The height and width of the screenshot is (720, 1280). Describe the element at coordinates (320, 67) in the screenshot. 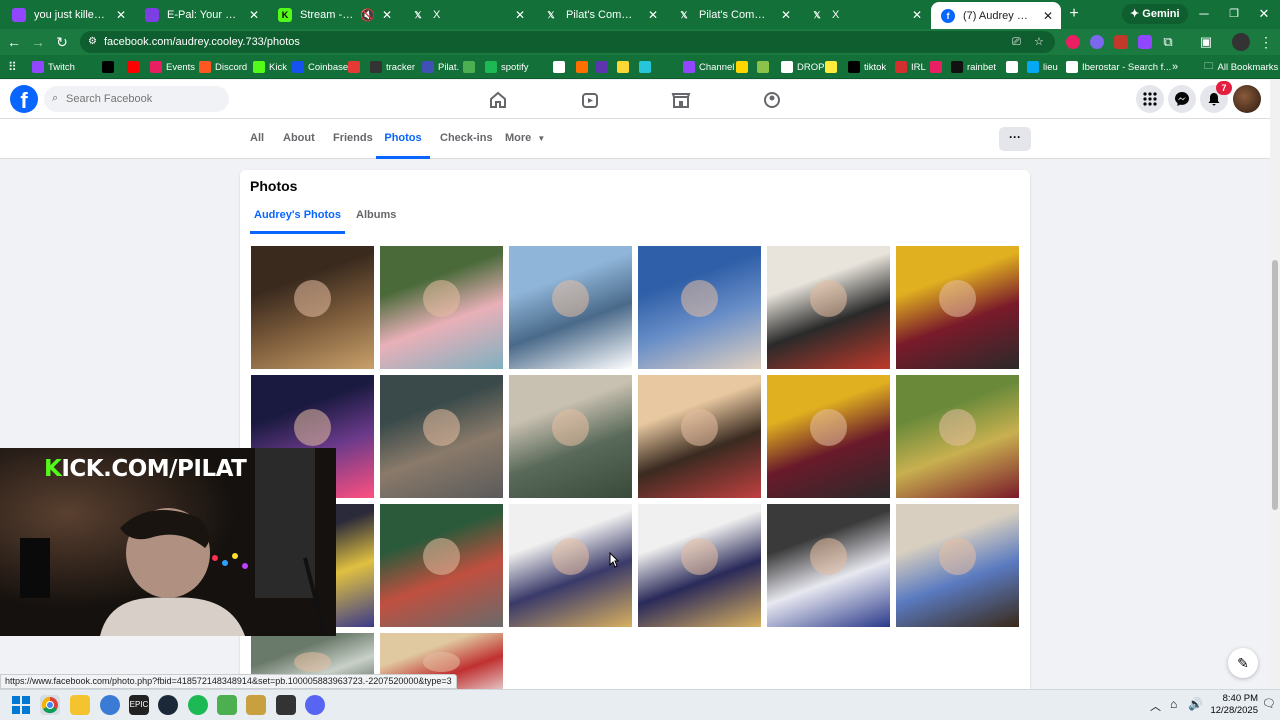

I see `bookmark-item: Coinbase` at that location.